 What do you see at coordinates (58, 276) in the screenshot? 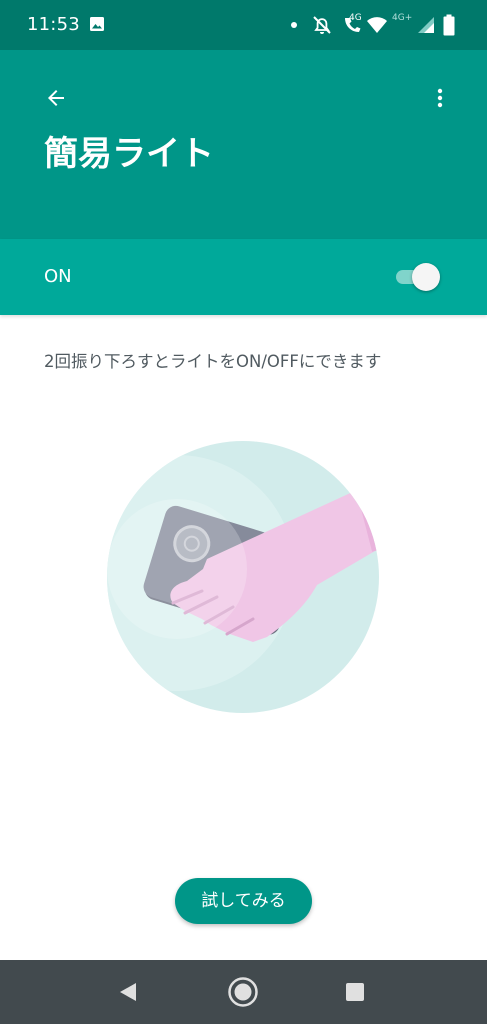
I see `master-switch-label: ON` at bounding box center [58, 276].